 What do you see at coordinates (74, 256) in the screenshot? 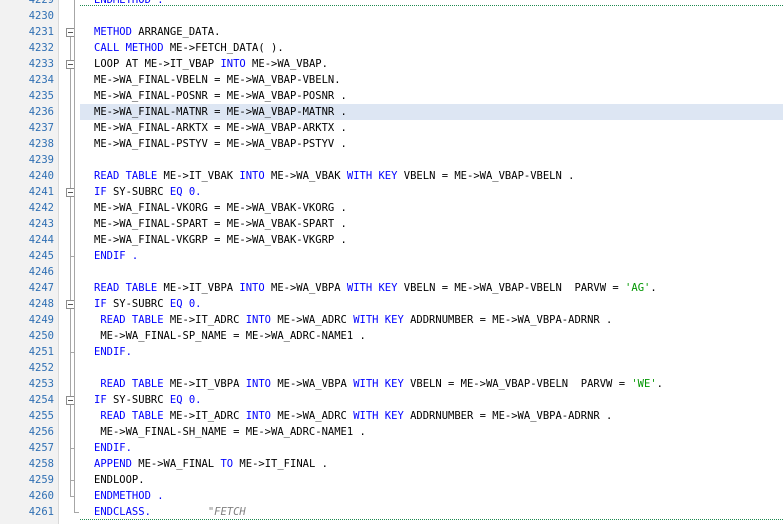
I see `class-fold-guide-line` at bounding box center [74, 256].